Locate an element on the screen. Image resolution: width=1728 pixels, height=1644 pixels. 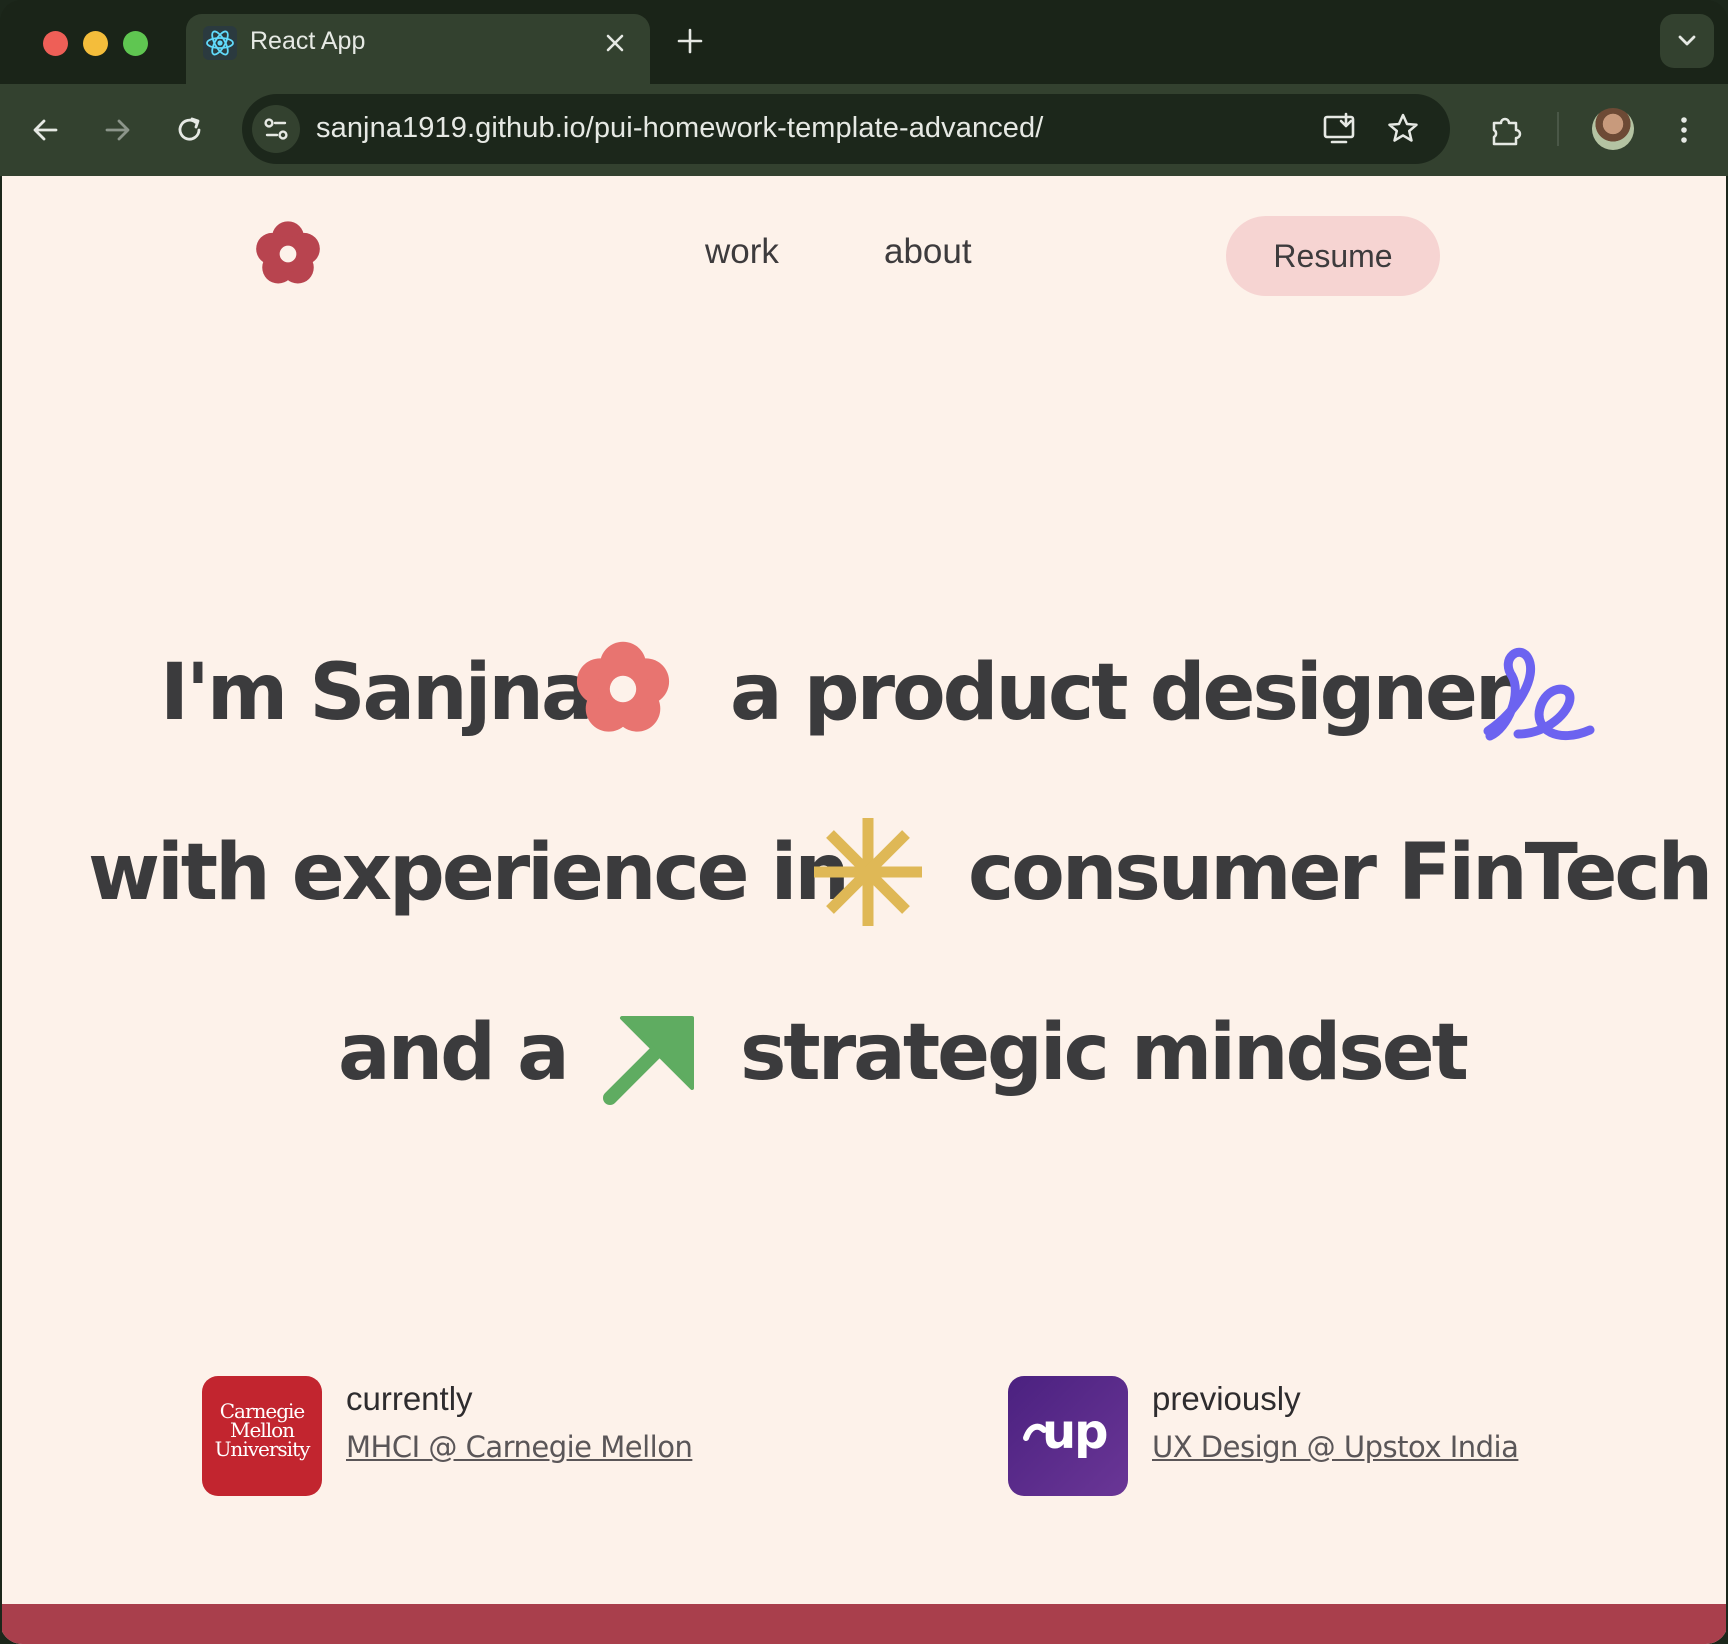
reload-icon is located at coordinates (190, 130).